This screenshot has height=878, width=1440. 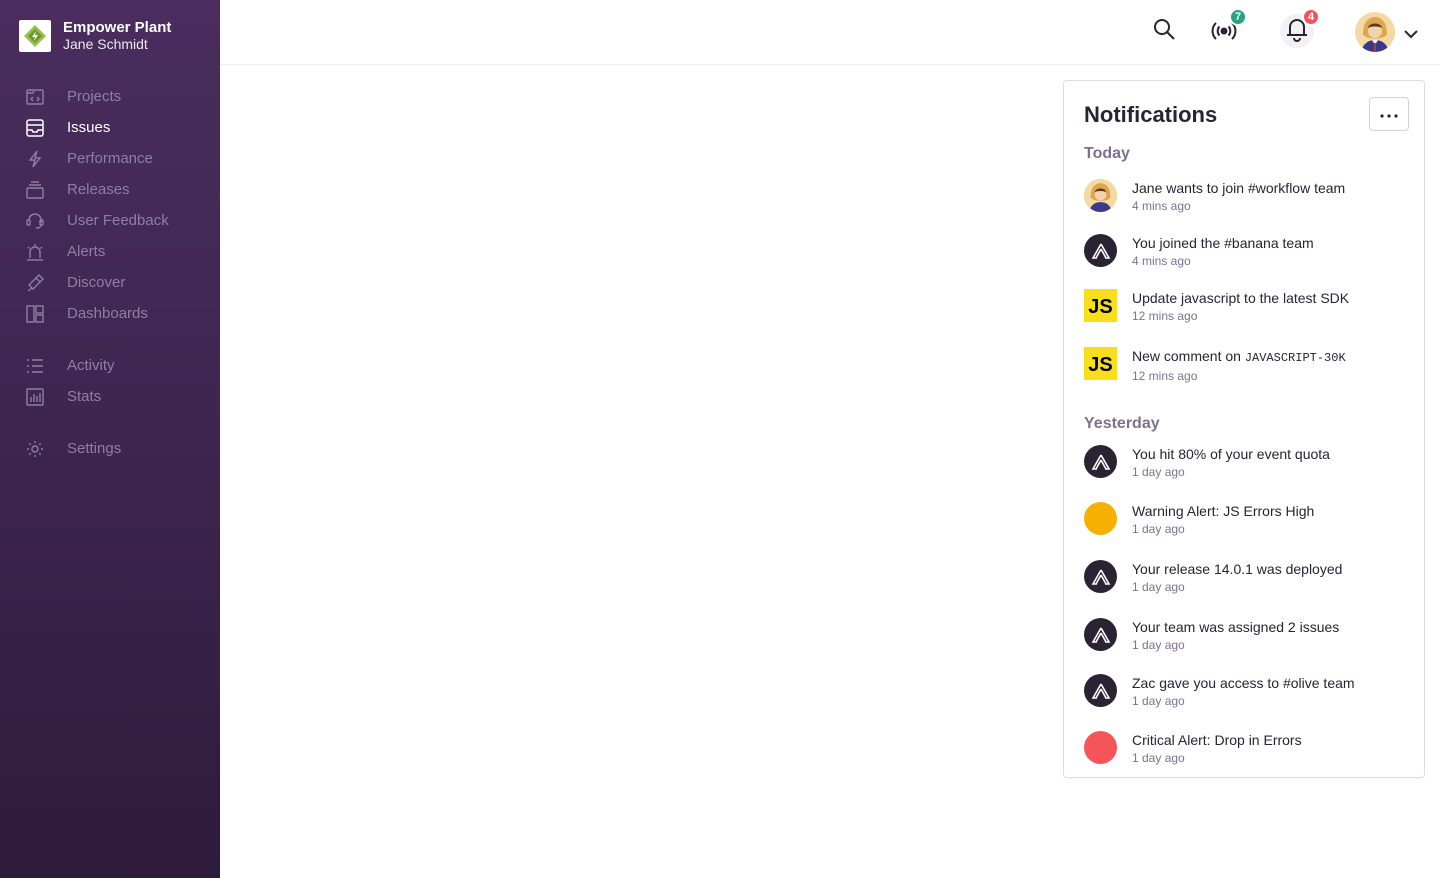 I want to click on sidebar-item-stats: Stats, so click(x=110, y=396).